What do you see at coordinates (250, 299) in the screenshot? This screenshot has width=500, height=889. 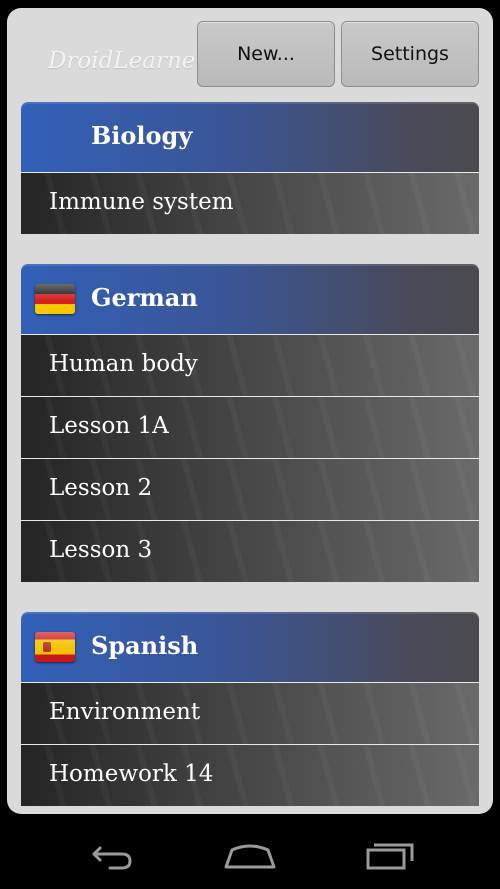 I see `section-header-german: German` at bounding box center [250, 299].